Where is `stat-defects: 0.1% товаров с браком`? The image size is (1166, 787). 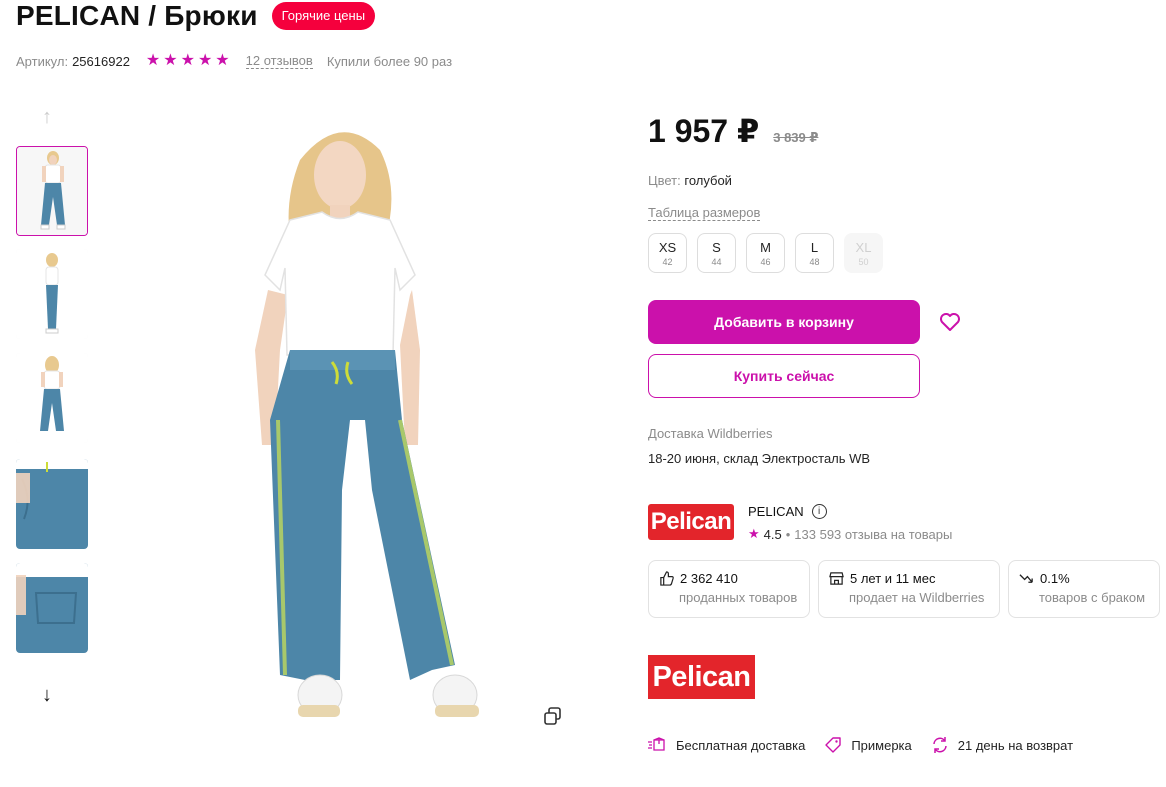
stat-defects: 0.1% товаров с браком is located at coordinates (1084, 589).